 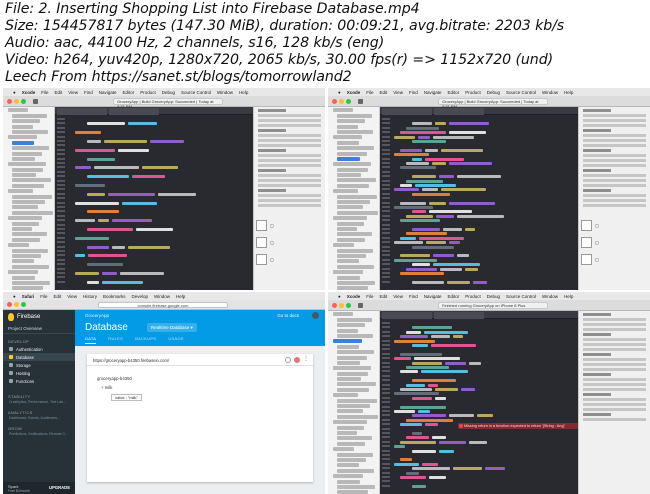 What do you see at coordinates (614, 402) in the screenshot?
I see `inspector-panel` at bounding box center [614, 402].